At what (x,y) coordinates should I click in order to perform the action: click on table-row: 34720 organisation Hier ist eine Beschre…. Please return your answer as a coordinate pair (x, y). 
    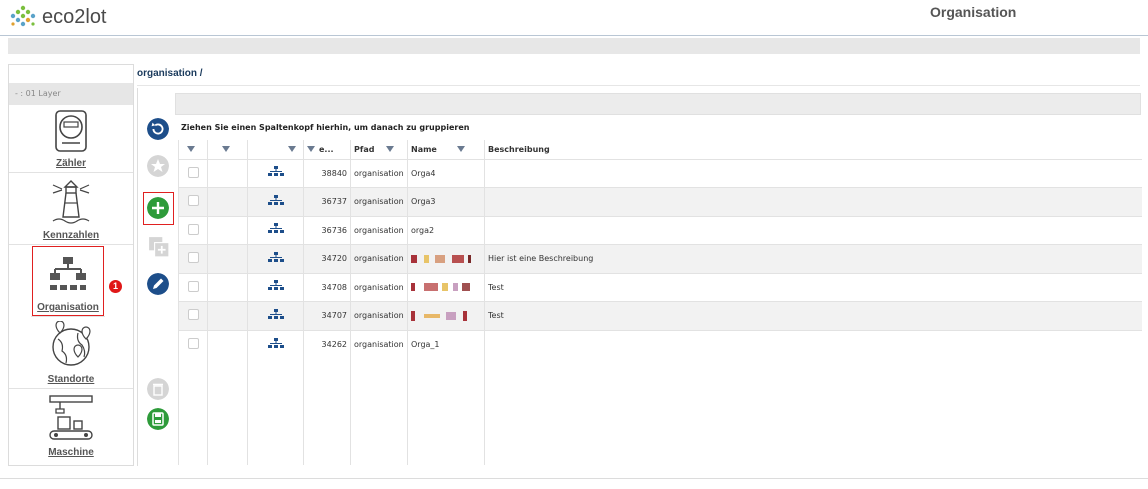
    Looking at the image, I should click on (660, 258).